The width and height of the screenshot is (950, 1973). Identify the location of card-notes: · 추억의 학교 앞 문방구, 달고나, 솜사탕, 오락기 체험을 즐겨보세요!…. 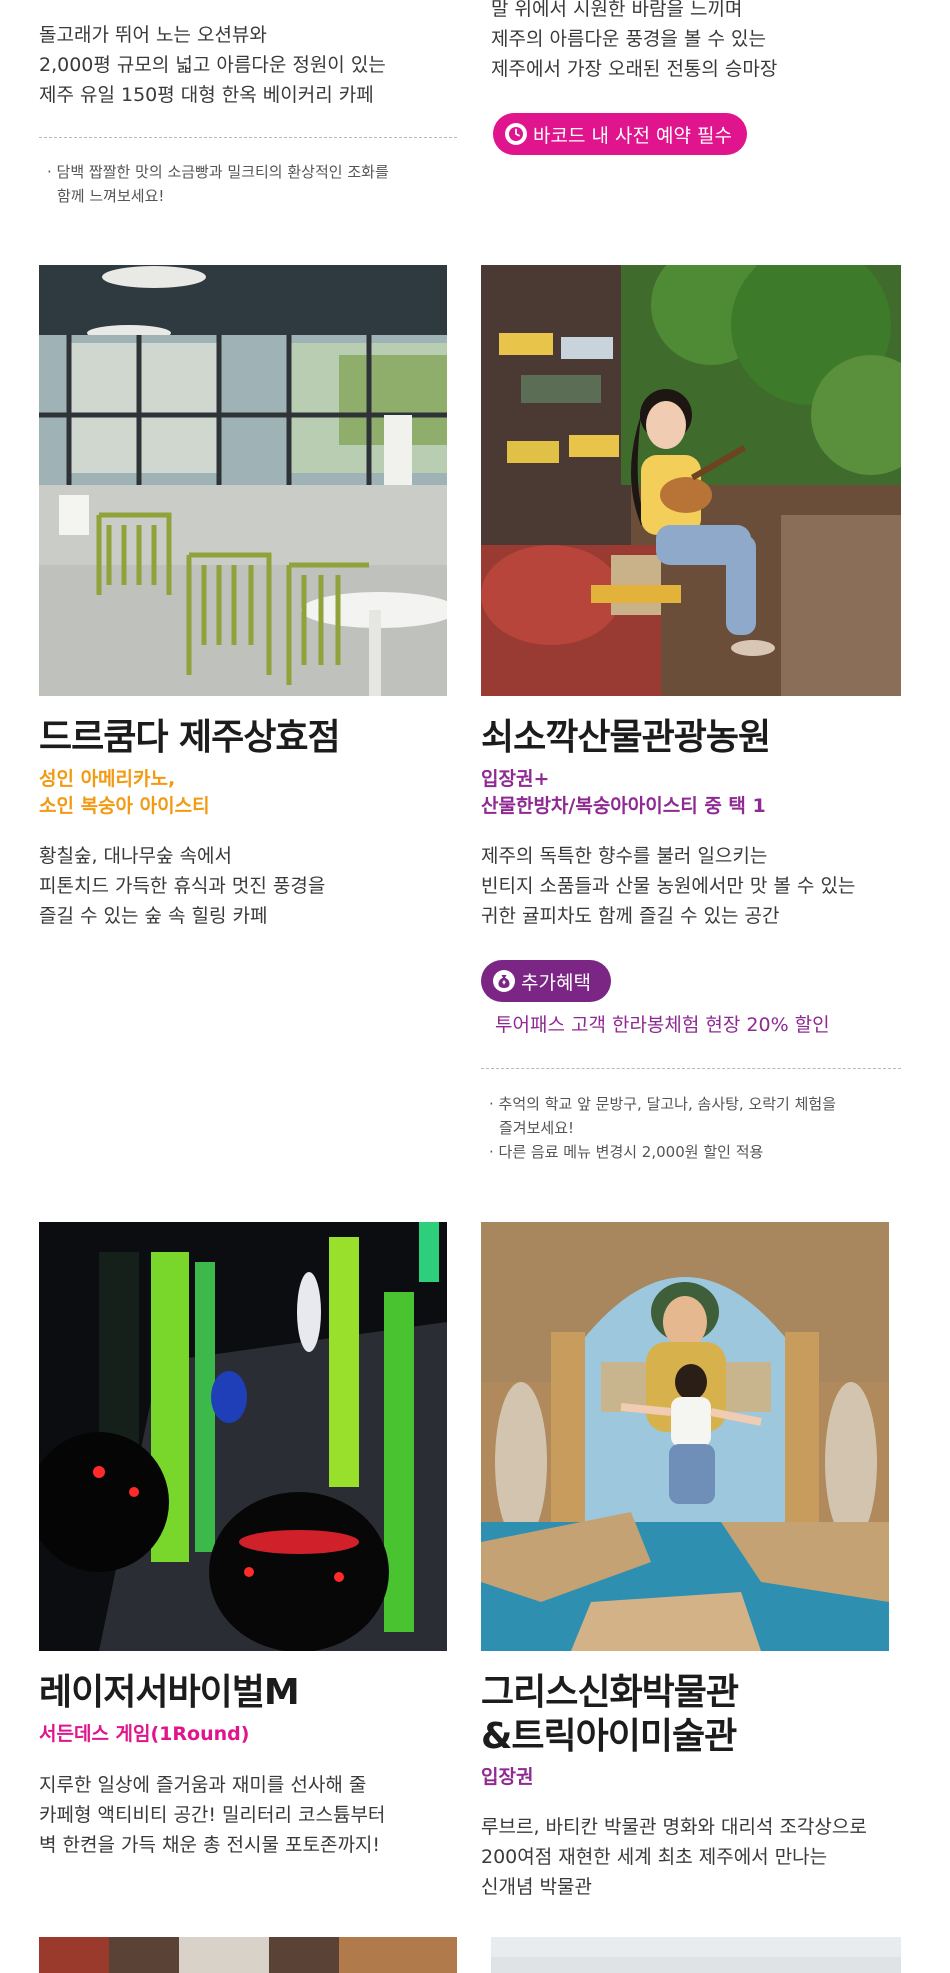
(663, 1128).